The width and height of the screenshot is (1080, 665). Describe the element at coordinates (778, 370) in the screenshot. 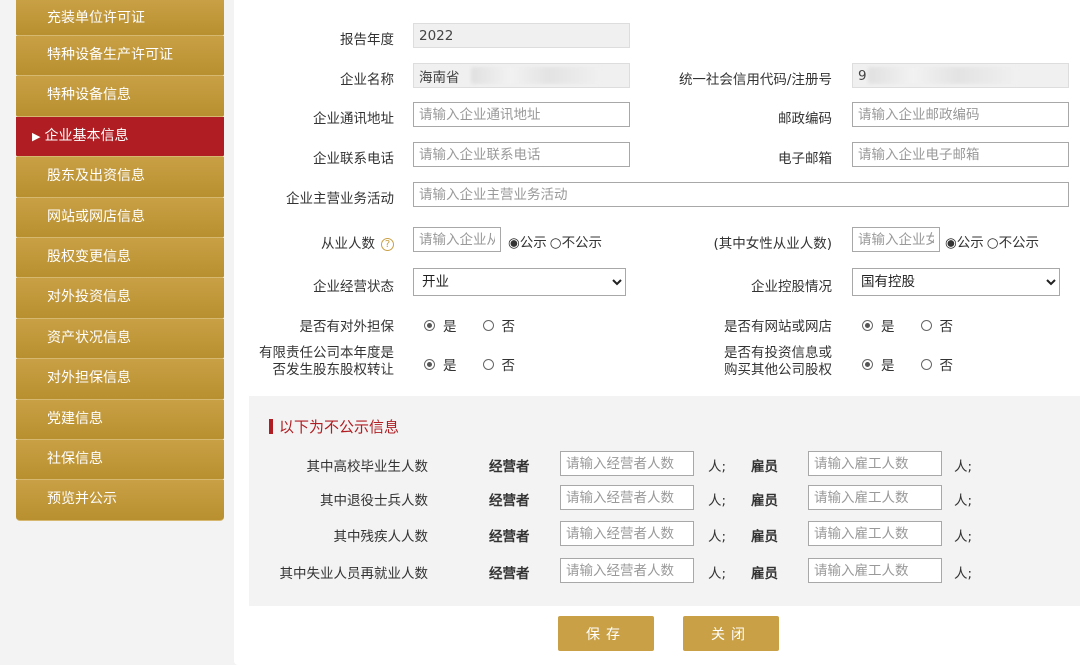

I see `label-line: 购买其他公司股权` at that location.